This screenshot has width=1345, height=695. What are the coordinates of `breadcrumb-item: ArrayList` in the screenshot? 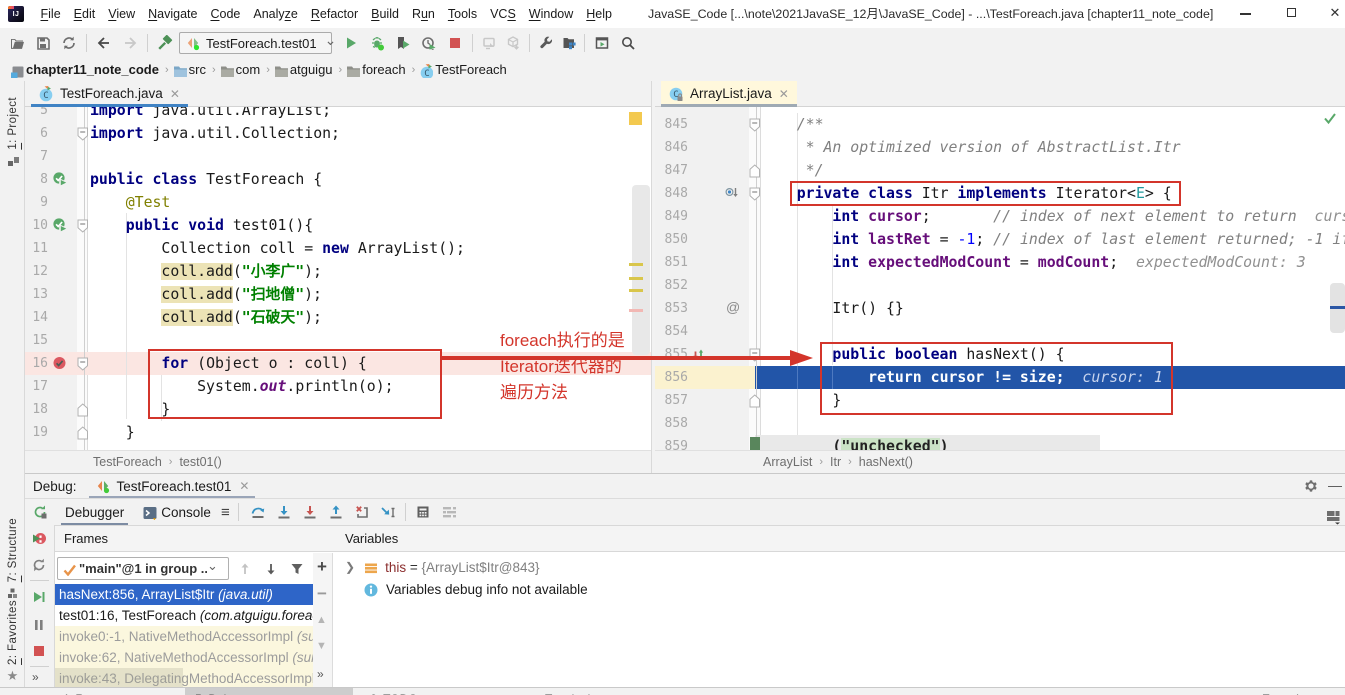 It's located at (787, 462).